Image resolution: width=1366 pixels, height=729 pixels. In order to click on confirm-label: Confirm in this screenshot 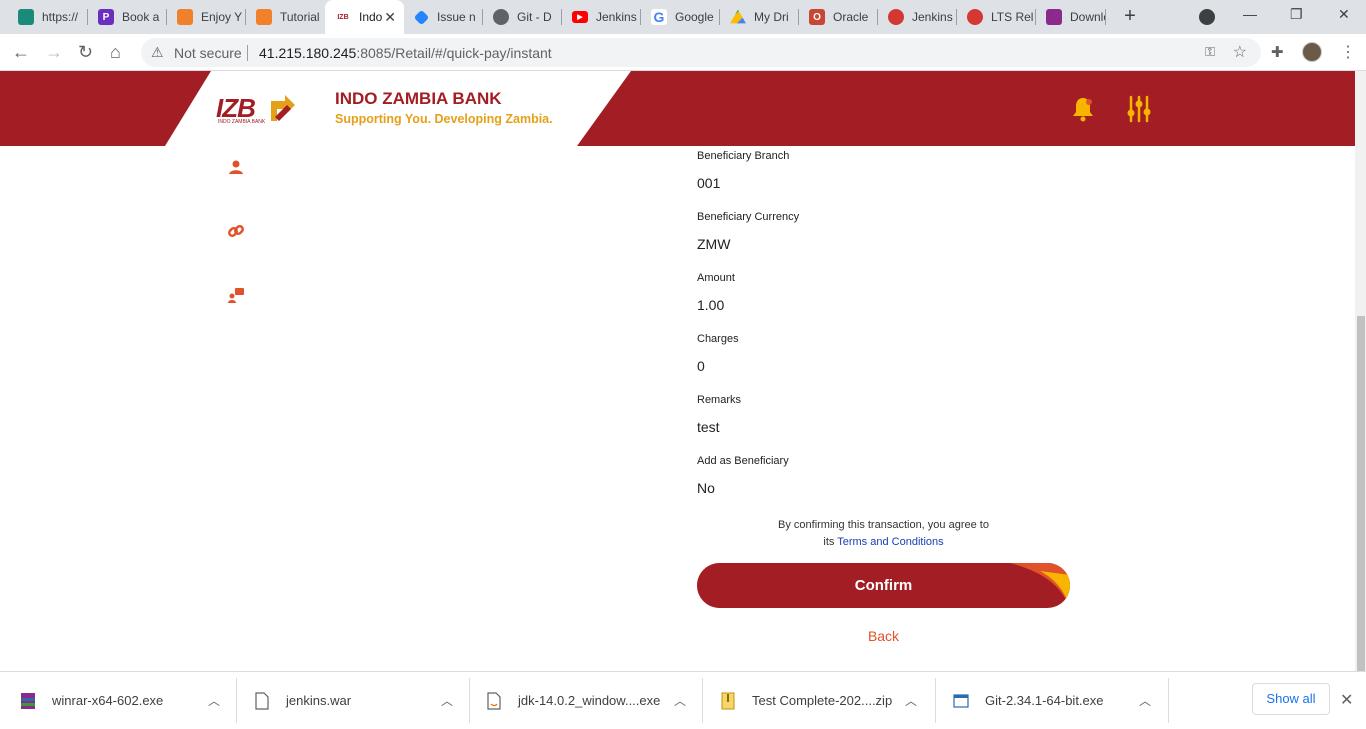, I will do `click(883, 585)`.